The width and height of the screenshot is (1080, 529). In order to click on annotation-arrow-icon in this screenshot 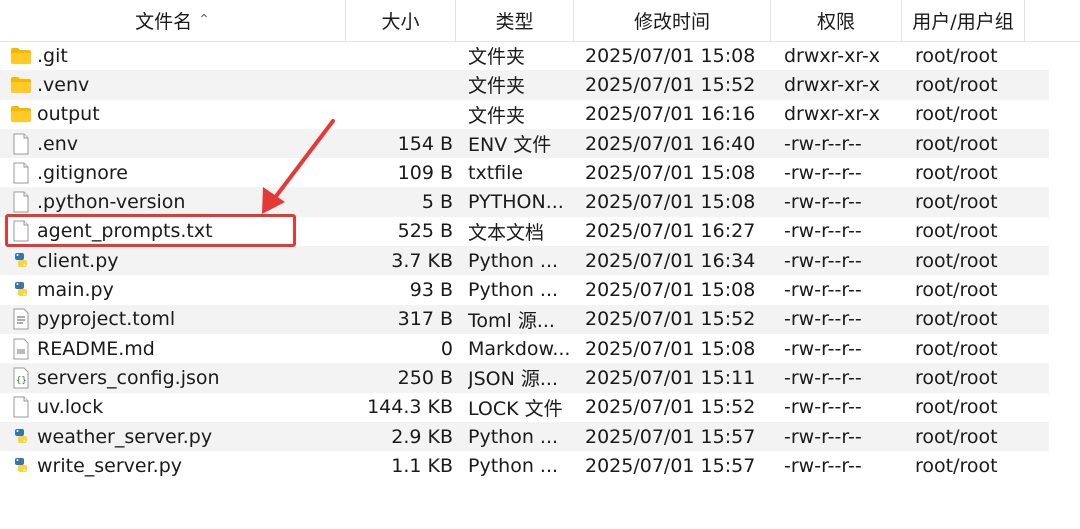, I will do `click(298, 166)`.